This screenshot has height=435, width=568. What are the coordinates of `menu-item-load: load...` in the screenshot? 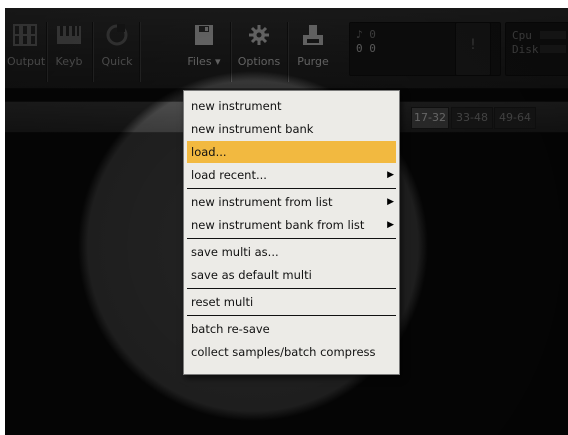 It's located at (291, 152).